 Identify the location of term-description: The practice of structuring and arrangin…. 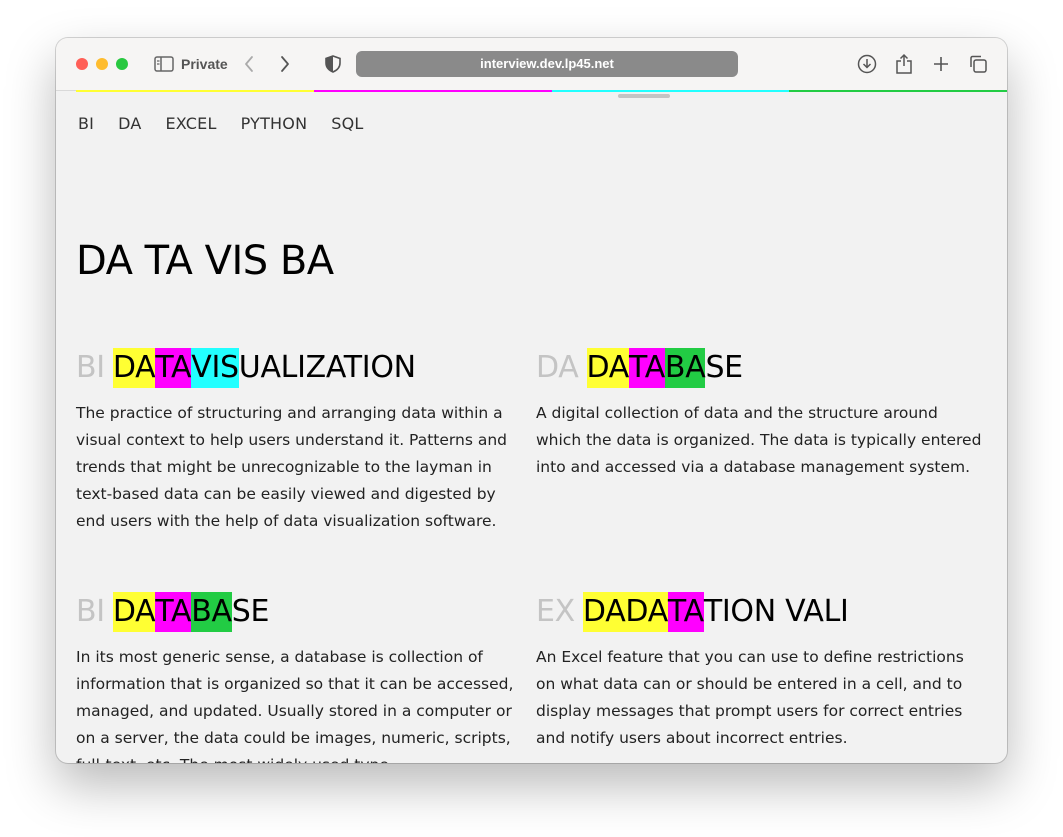
(291, 467).